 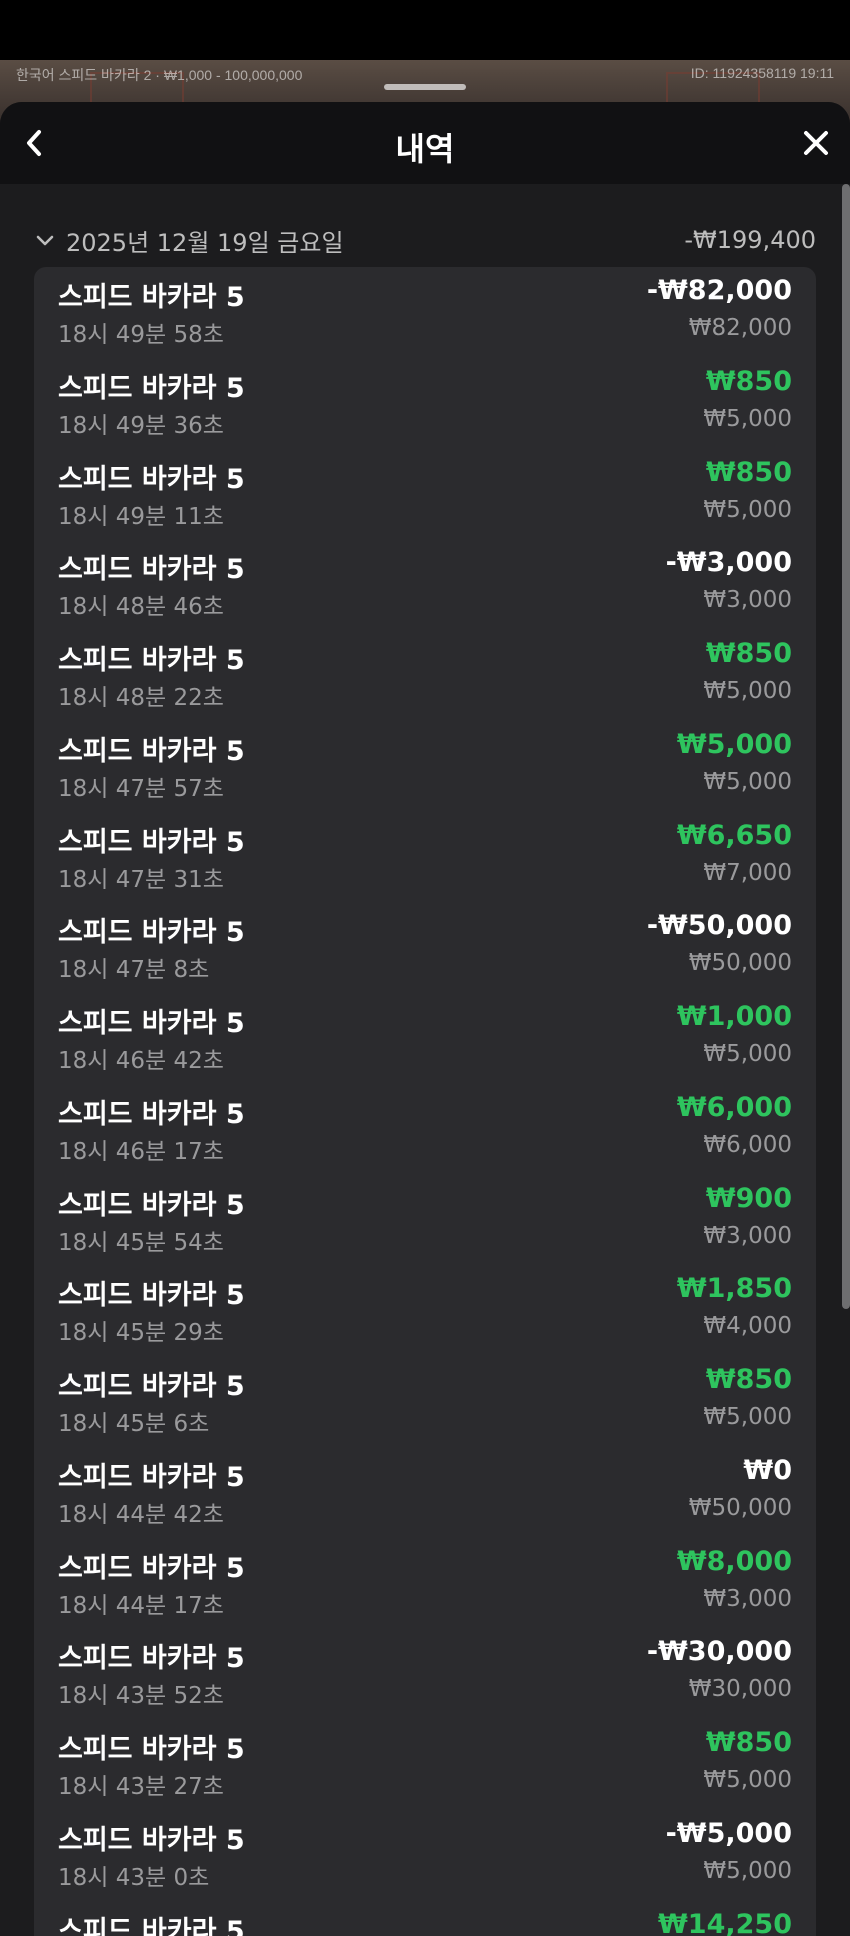 What do you see at coordinates (734, 1289) in the screenshot?
I see `win-amount: ₩1,850` at bounding box center [734, 1289].